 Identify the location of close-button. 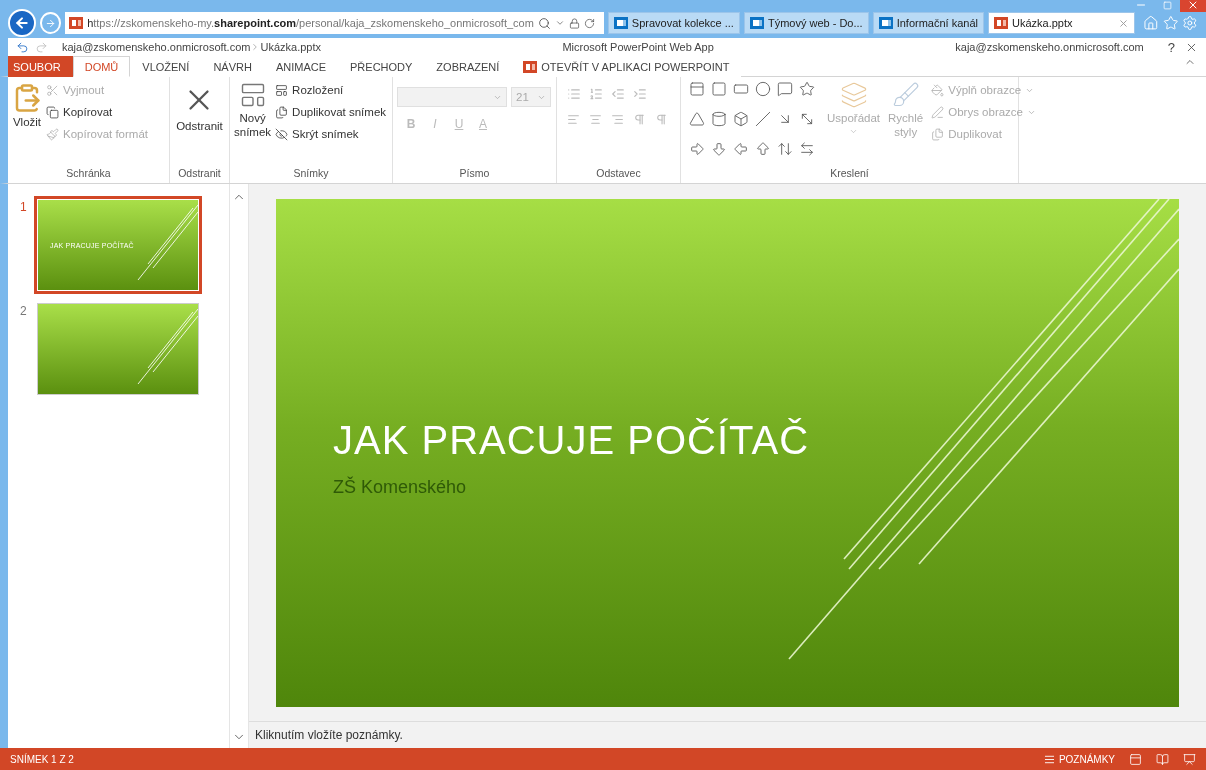
(1193, 6).